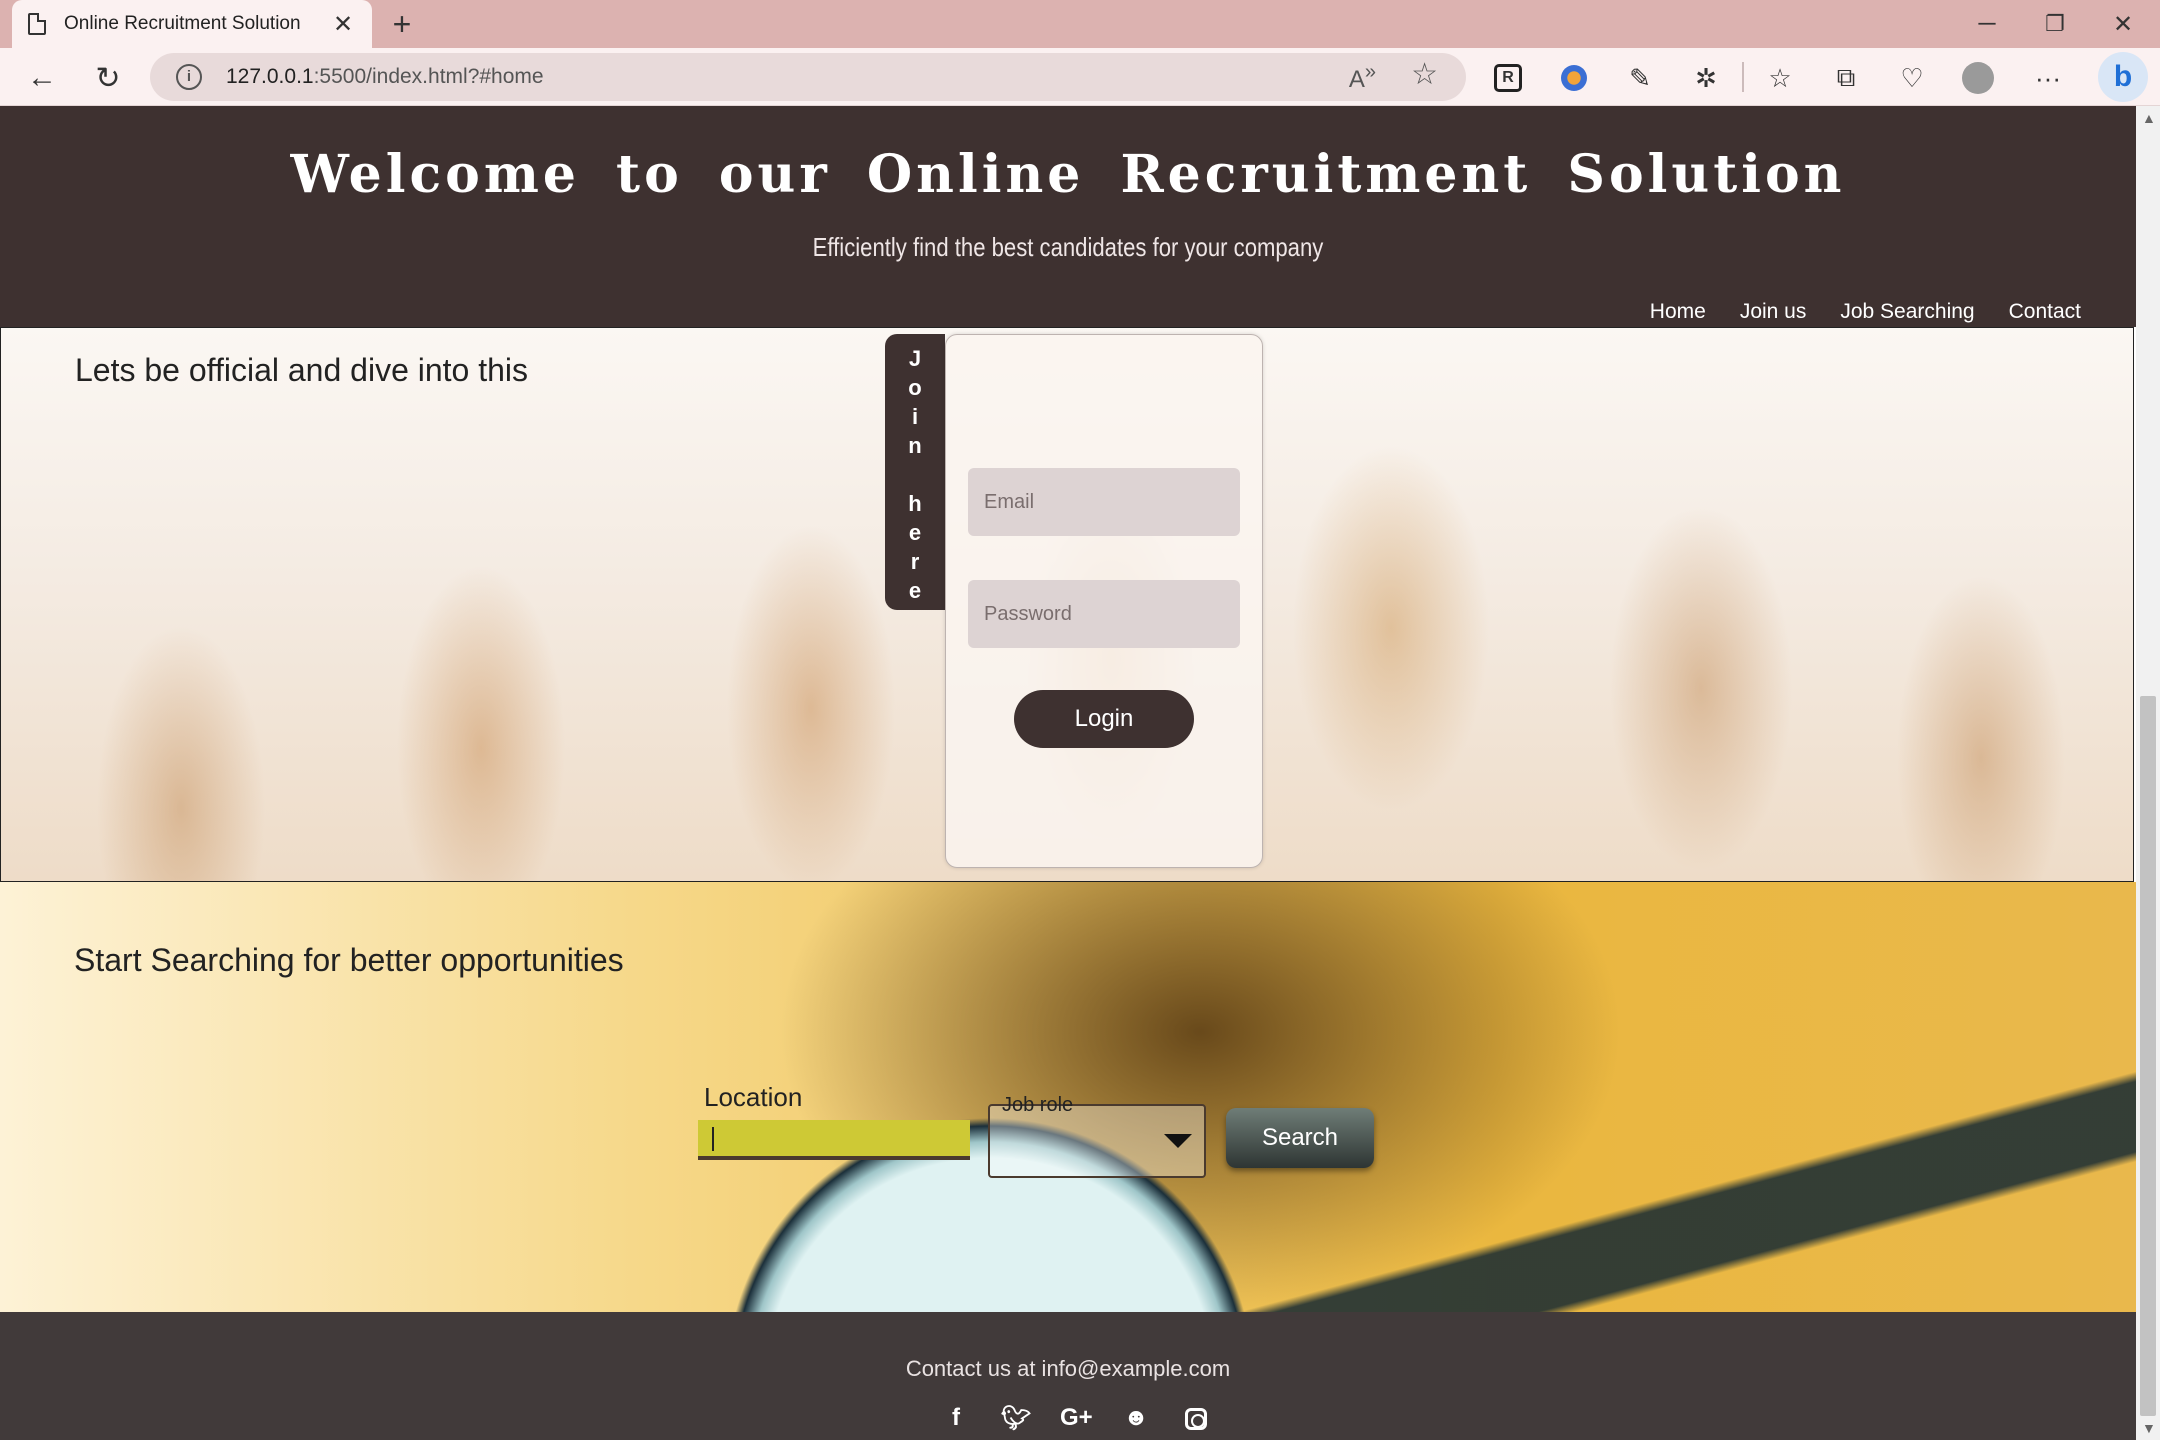 Image resolution: width=2160 pixels, height=1440 pixels. I want to click on nav-job-searching: Job Searching, so click(1907, 312).